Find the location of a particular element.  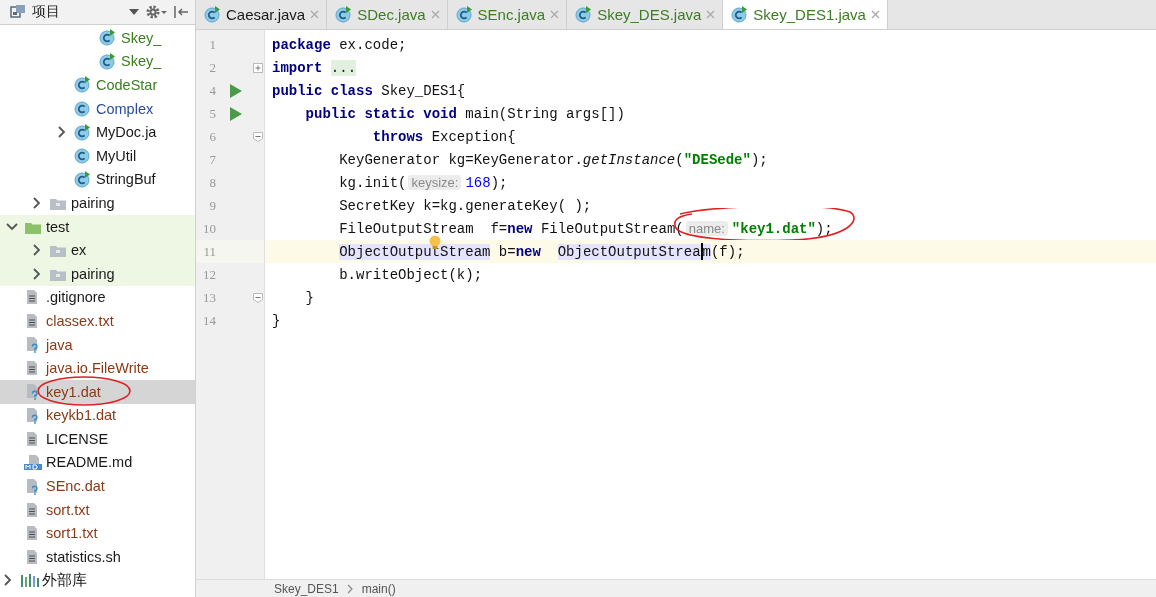

tree-item: 外部库 is located at coordinates (97, 580).